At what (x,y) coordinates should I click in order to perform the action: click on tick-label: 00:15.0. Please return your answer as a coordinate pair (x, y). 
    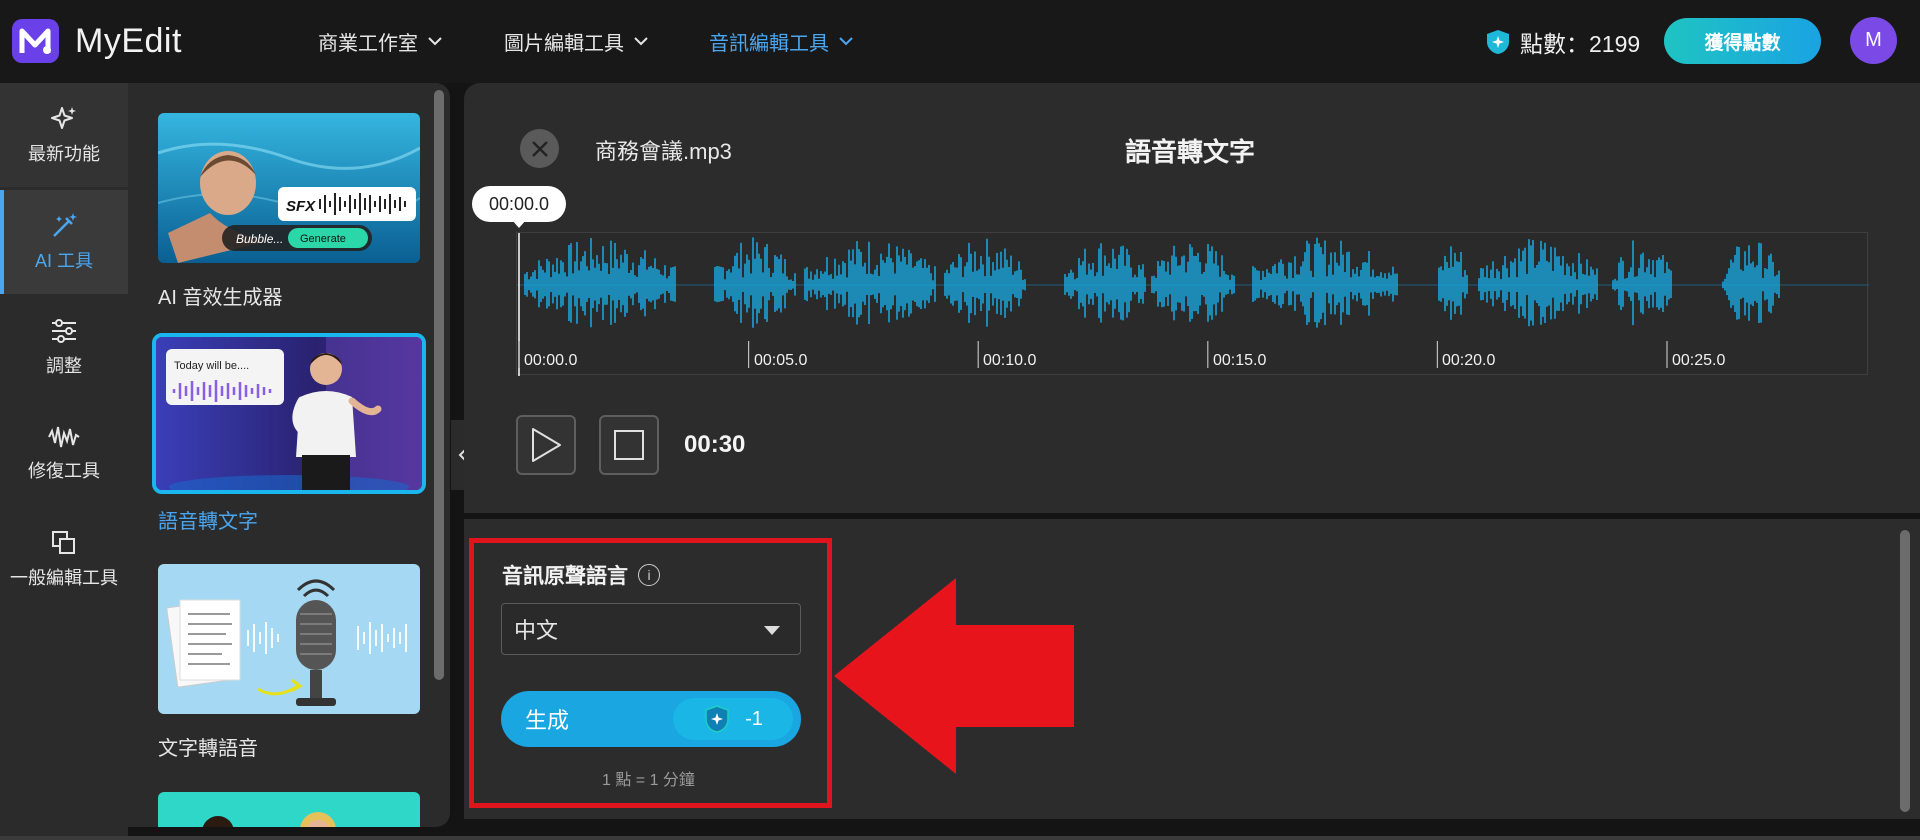
    Looking at the image, I should click on (1240, 360).